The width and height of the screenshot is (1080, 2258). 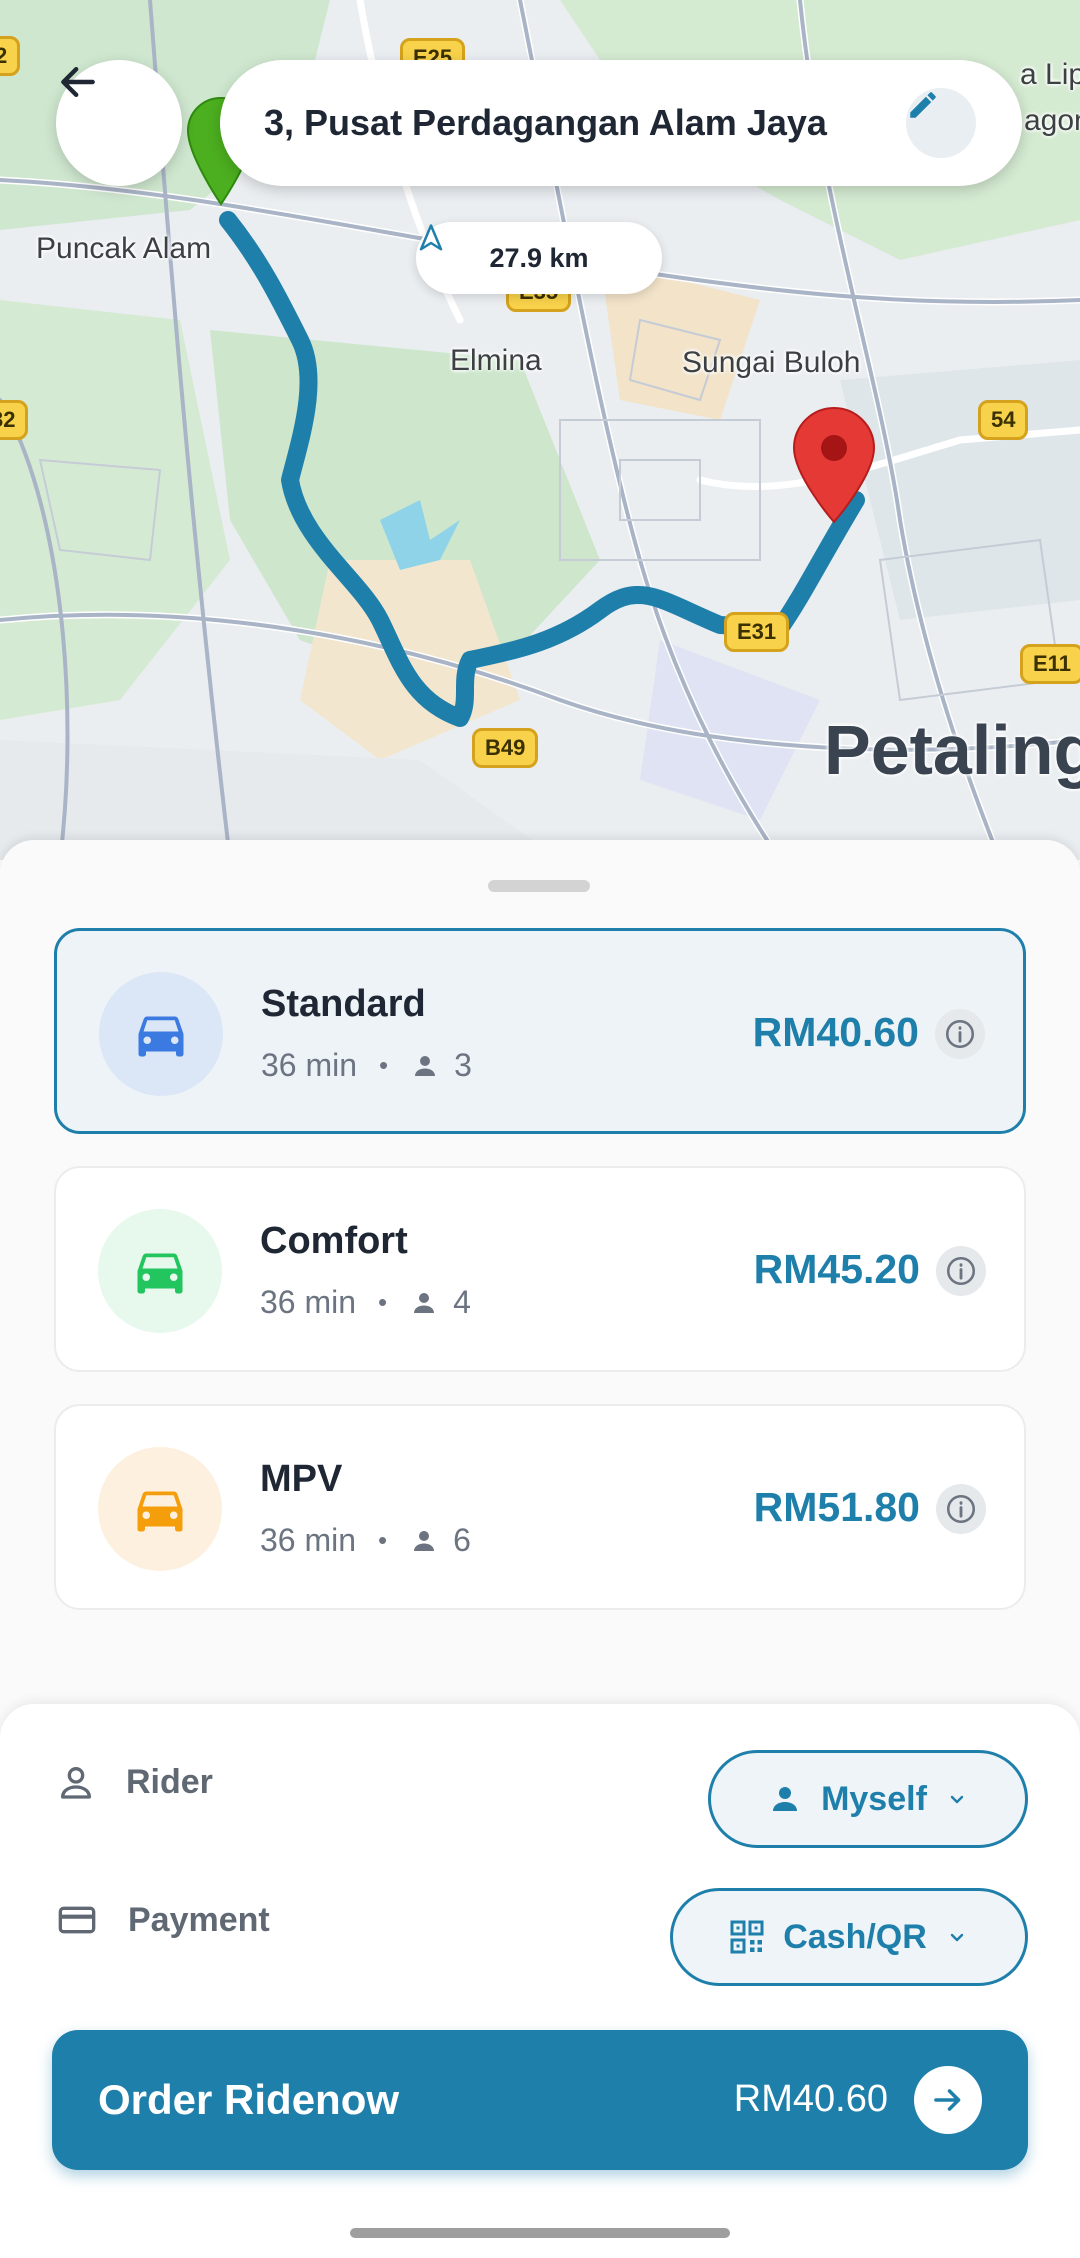 I want to click on road-shield-e11: E11, so click(x=1050, y=664).